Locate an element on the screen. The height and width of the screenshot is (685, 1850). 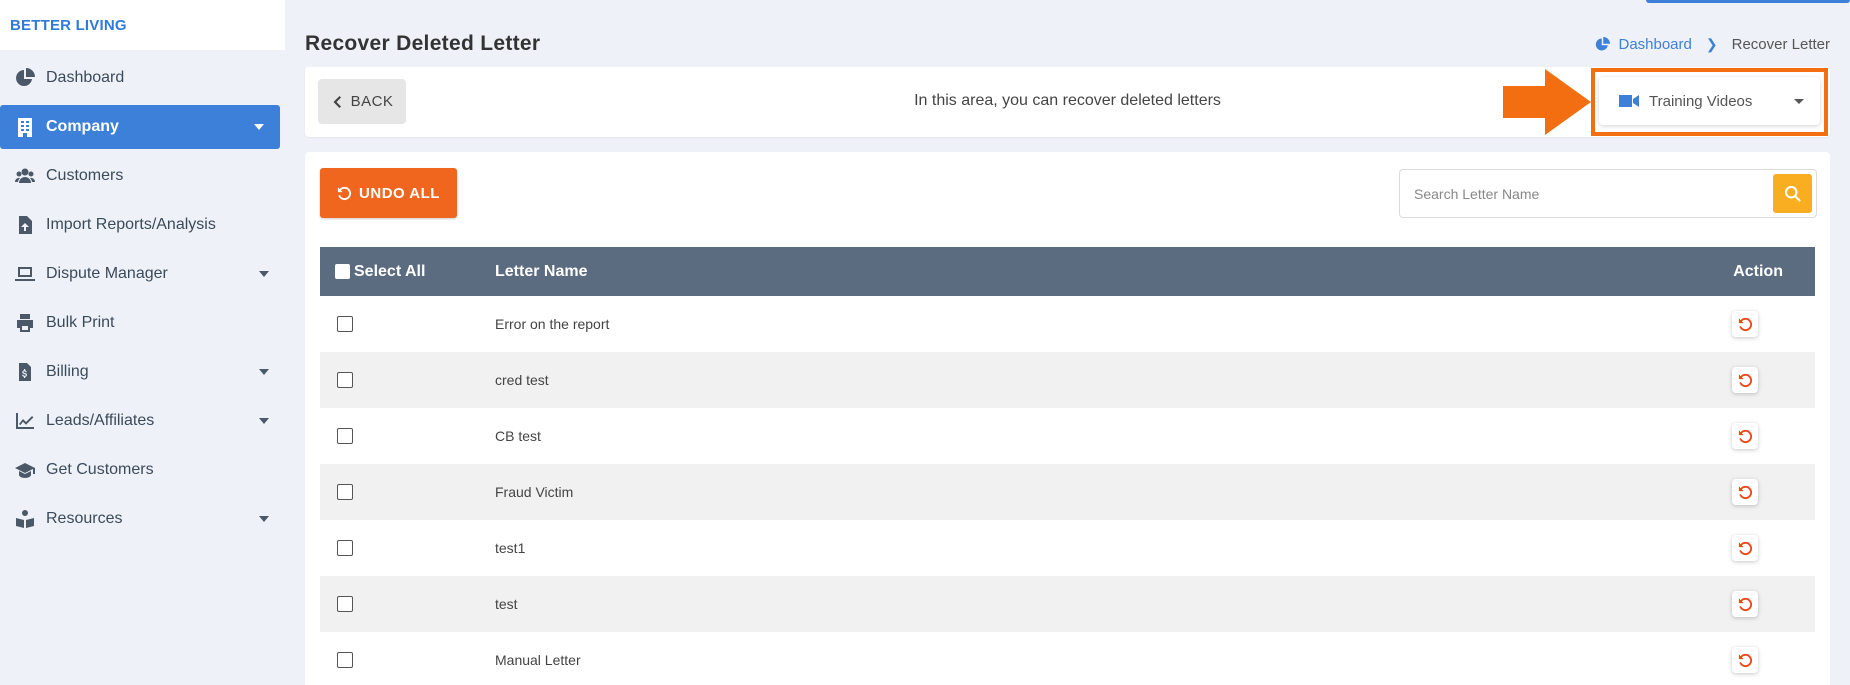
sidebar-item-label: Get Customers is located at coordinates (100, 469).